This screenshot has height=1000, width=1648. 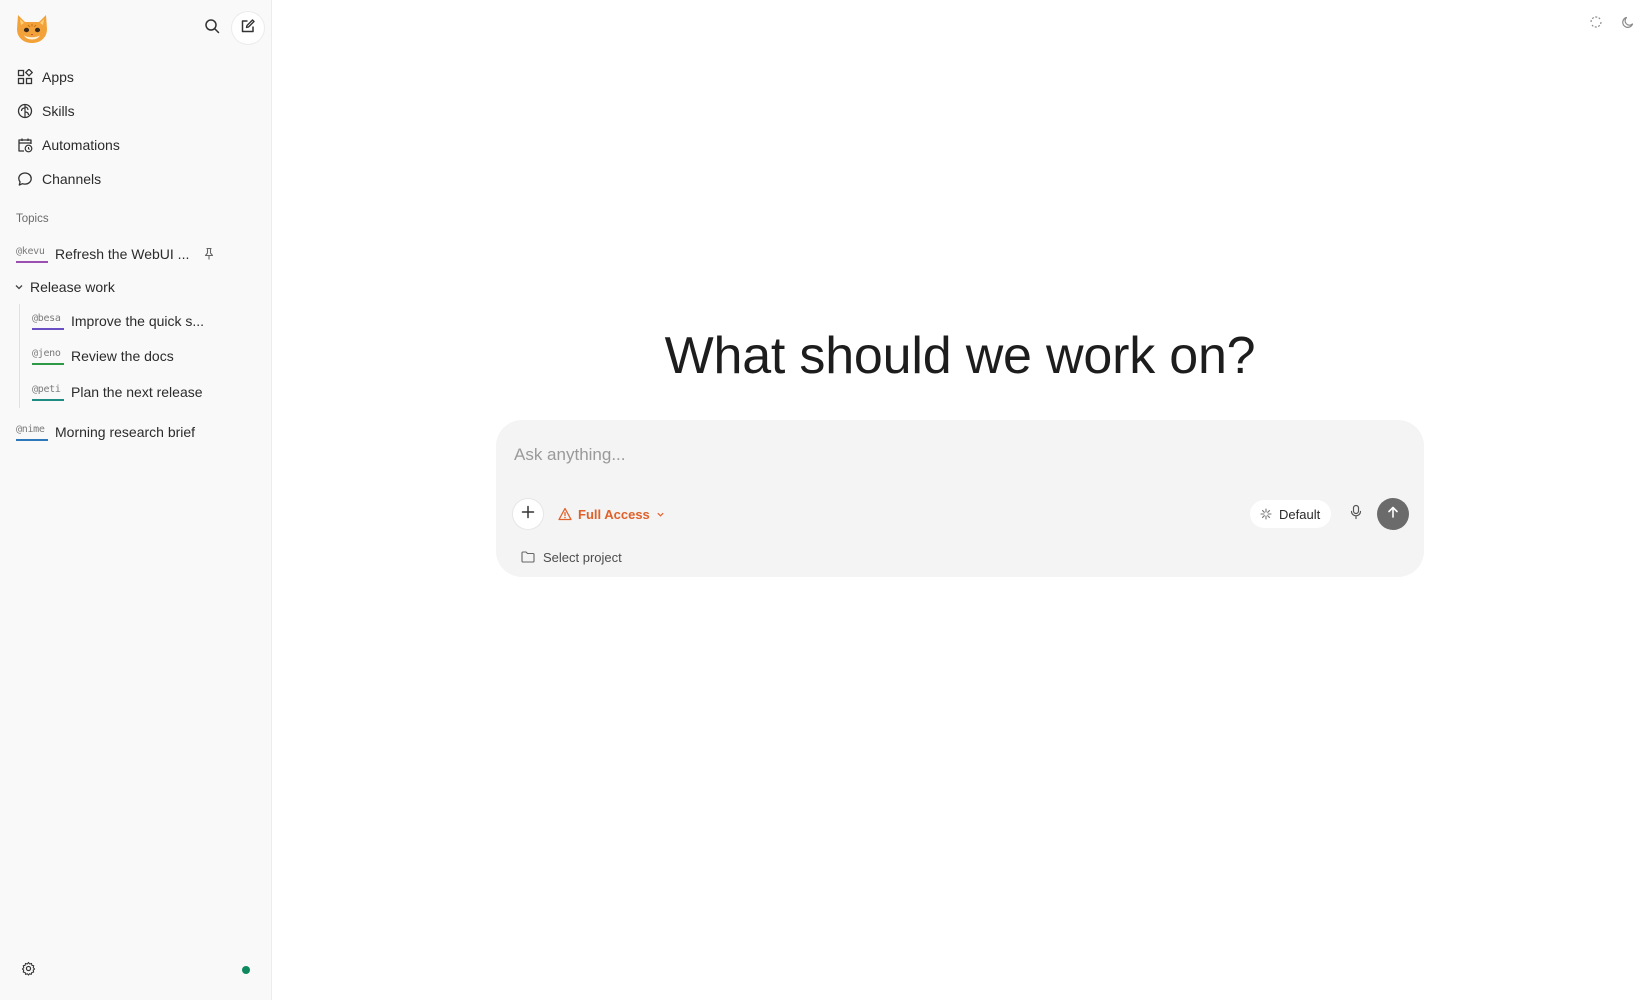 I want to click on access-level-dropdown: Full Access, so click(x=611, y=514).